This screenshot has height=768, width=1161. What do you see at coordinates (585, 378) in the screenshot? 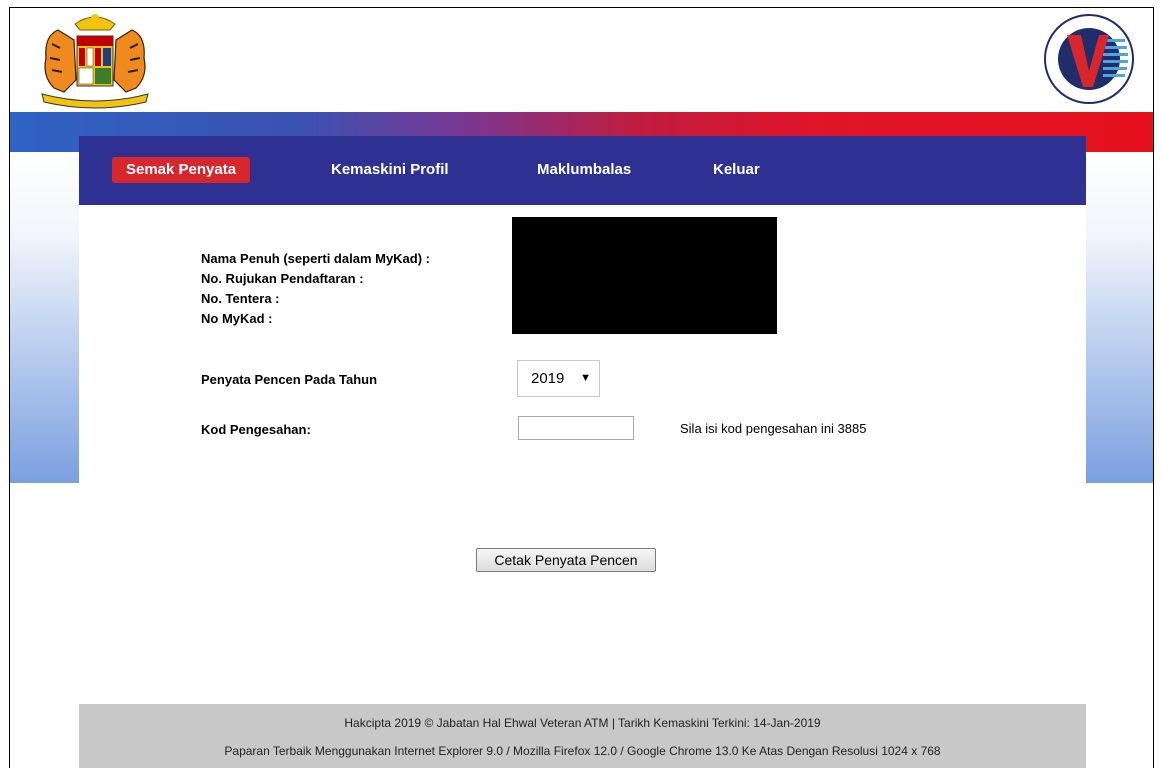
I see `chevron-down-icon: ▼` at bounding box center [585, 378].